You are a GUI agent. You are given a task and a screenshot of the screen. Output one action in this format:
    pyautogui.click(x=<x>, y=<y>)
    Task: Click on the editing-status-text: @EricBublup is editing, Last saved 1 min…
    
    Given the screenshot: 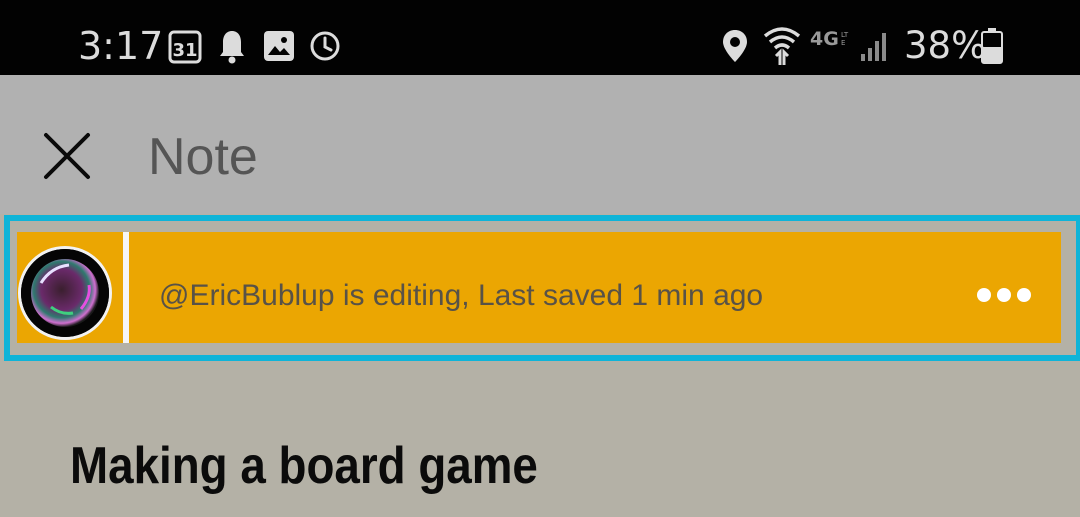 What is the action you would take?
    pyautogui.click(x=461, y=295)
    